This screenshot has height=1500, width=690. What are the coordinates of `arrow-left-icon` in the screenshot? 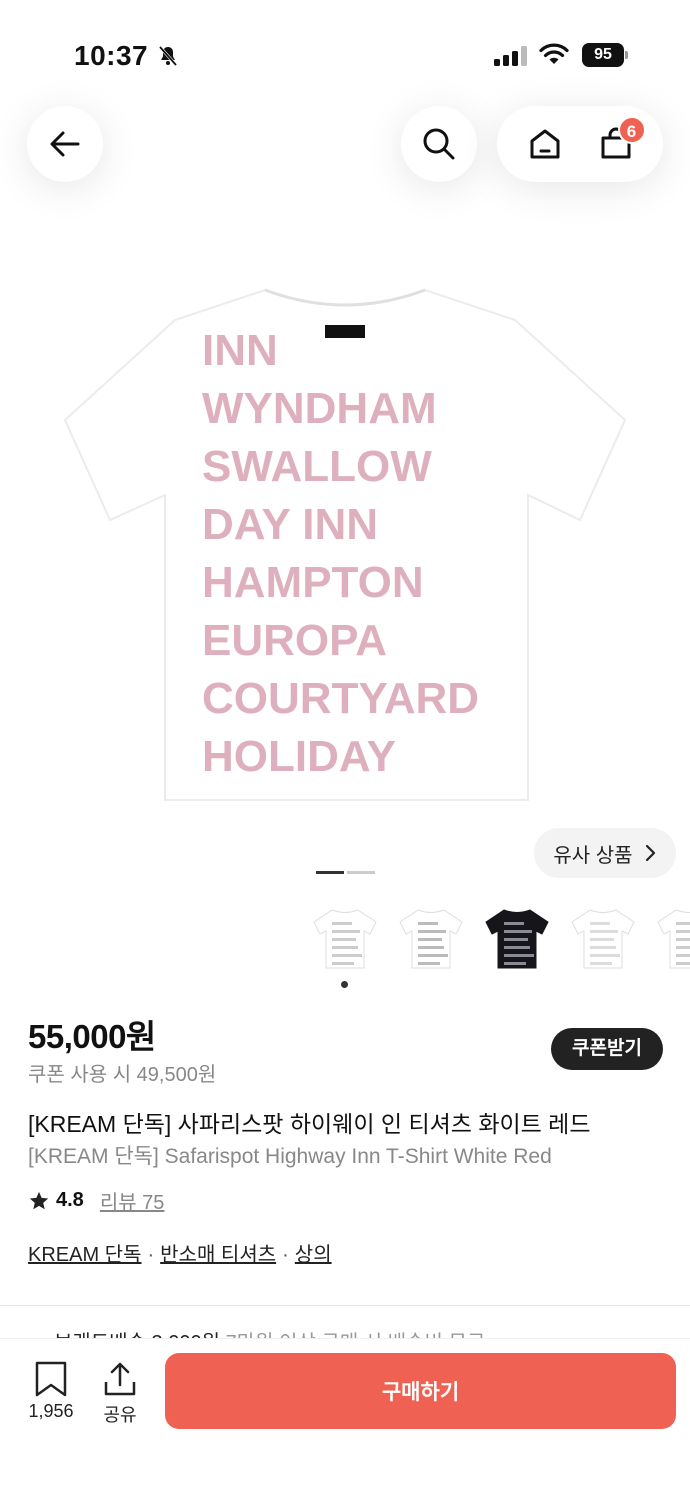 It's located at (65, 144).